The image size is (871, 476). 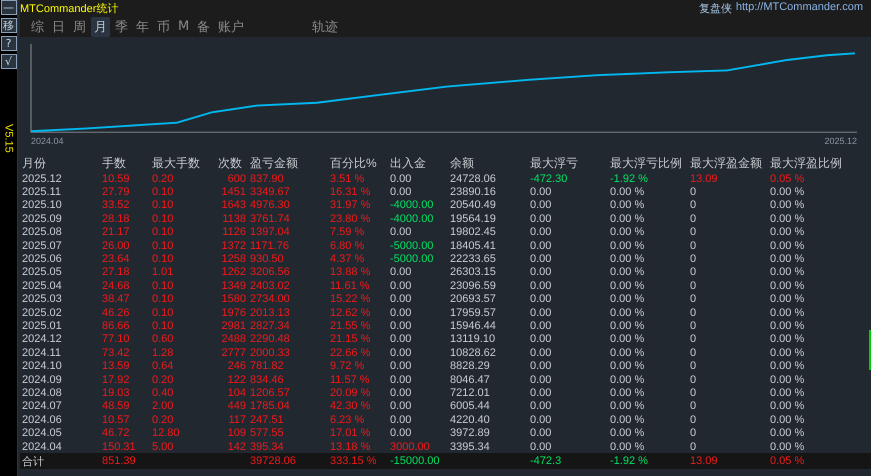 I want to click on website-link: http://MTCommander.com, so click(x=799, y=8).